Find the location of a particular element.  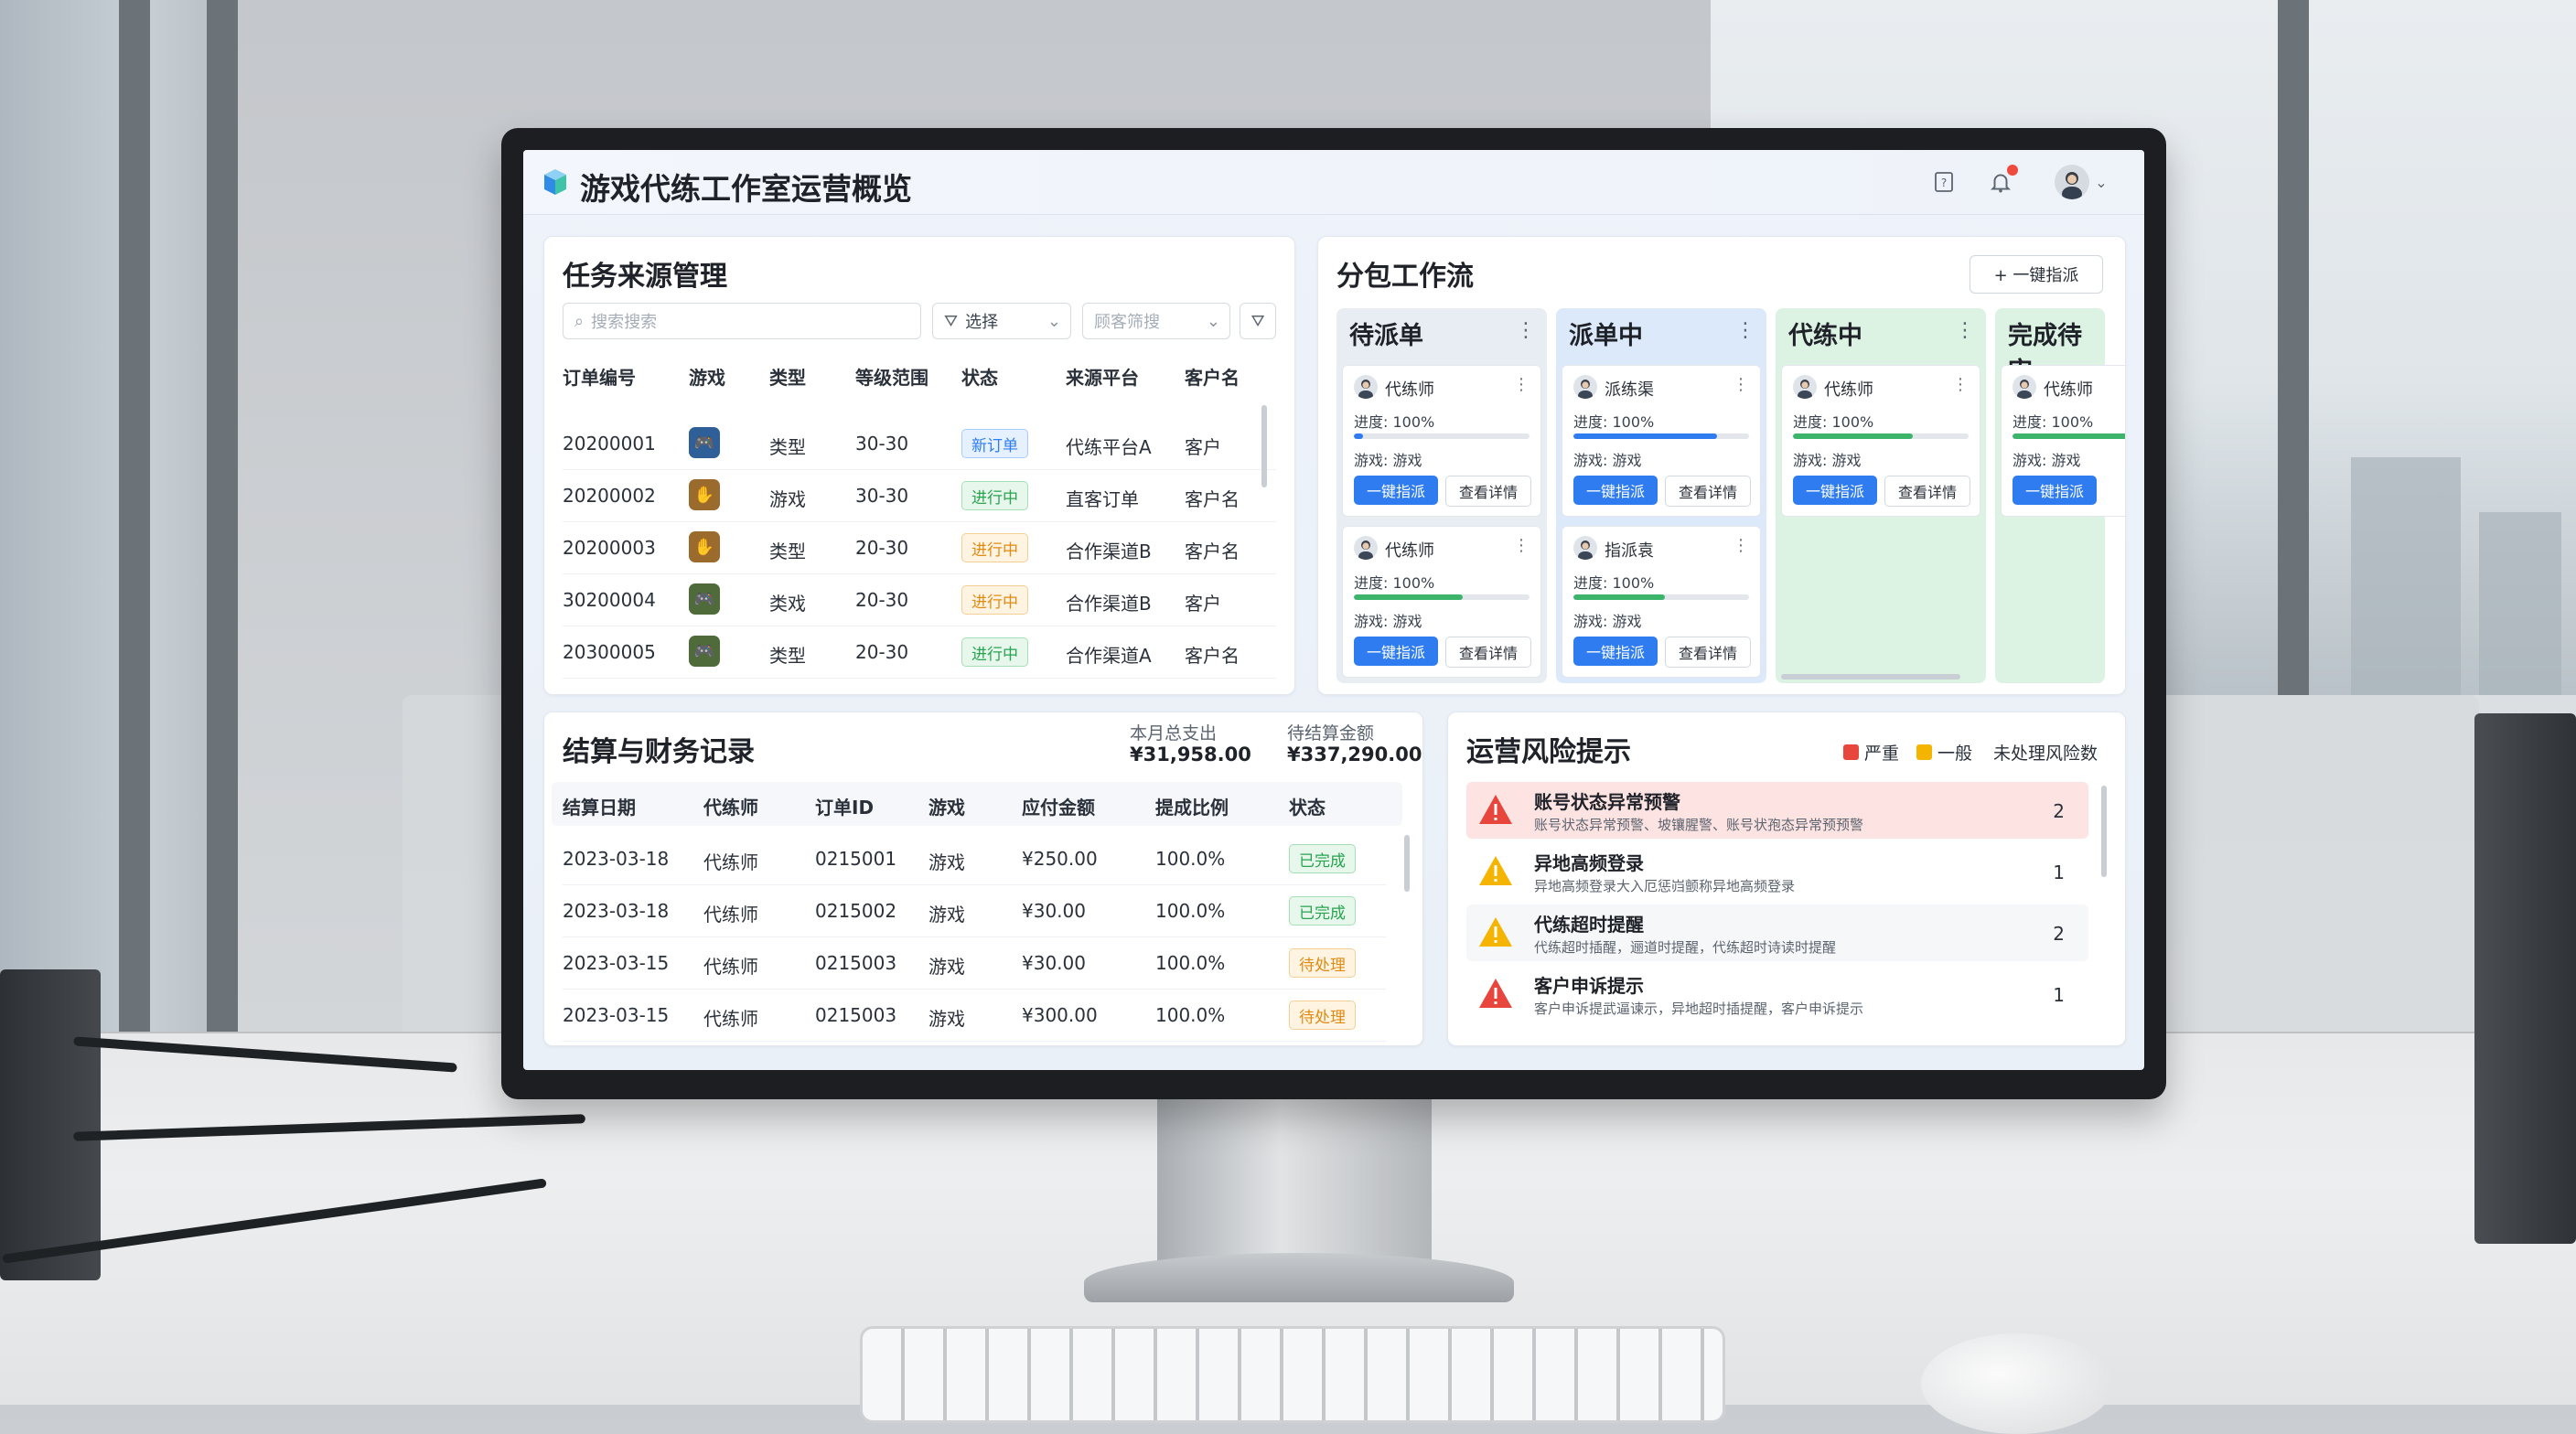

date-cell: 2023-03-18 is located at coordinates (617, 911).